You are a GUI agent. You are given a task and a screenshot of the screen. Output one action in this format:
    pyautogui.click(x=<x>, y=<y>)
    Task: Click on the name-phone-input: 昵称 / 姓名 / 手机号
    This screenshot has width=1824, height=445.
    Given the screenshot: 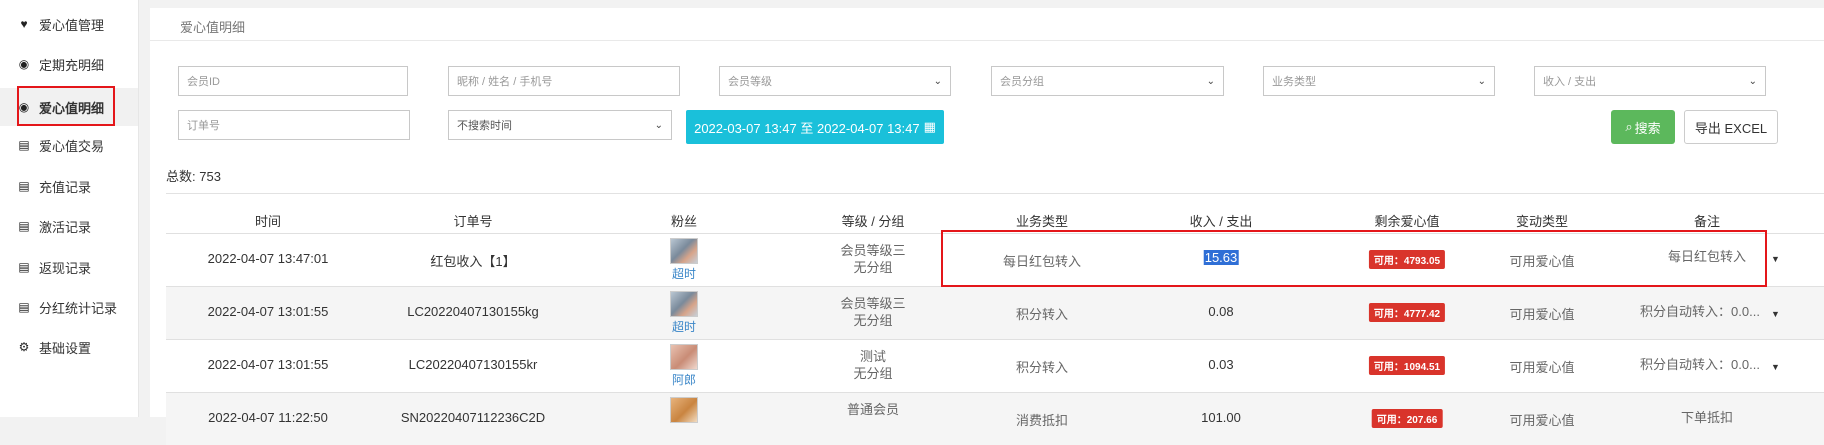 What is the action you would take?
    pyautogui.click(x=564, y=81)
    